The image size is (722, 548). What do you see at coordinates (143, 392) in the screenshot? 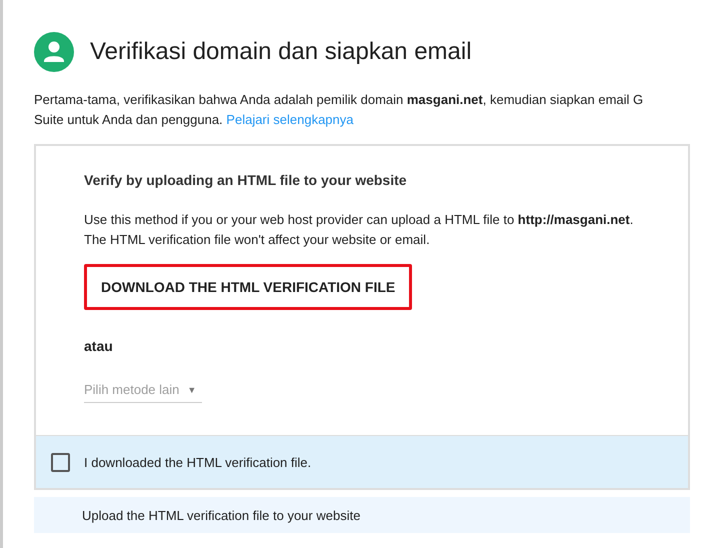
I see `method-dropdown: Pilih metode lain ▼` at bounding box center [143, 392].